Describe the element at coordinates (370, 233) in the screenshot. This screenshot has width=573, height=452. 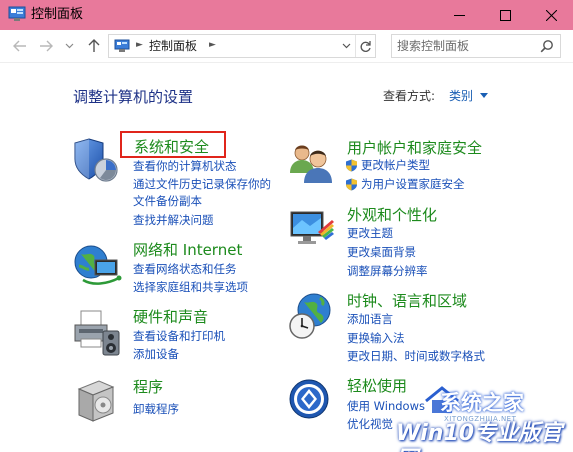
I see `link-change-theme: 更改主题` at that location.